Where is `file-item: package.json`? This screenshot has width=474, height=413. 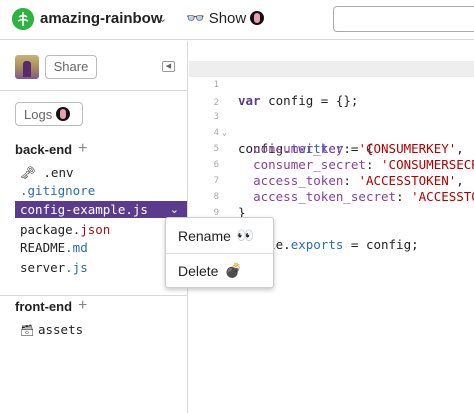 file-item: package.json is located at coordinates (101, 229).